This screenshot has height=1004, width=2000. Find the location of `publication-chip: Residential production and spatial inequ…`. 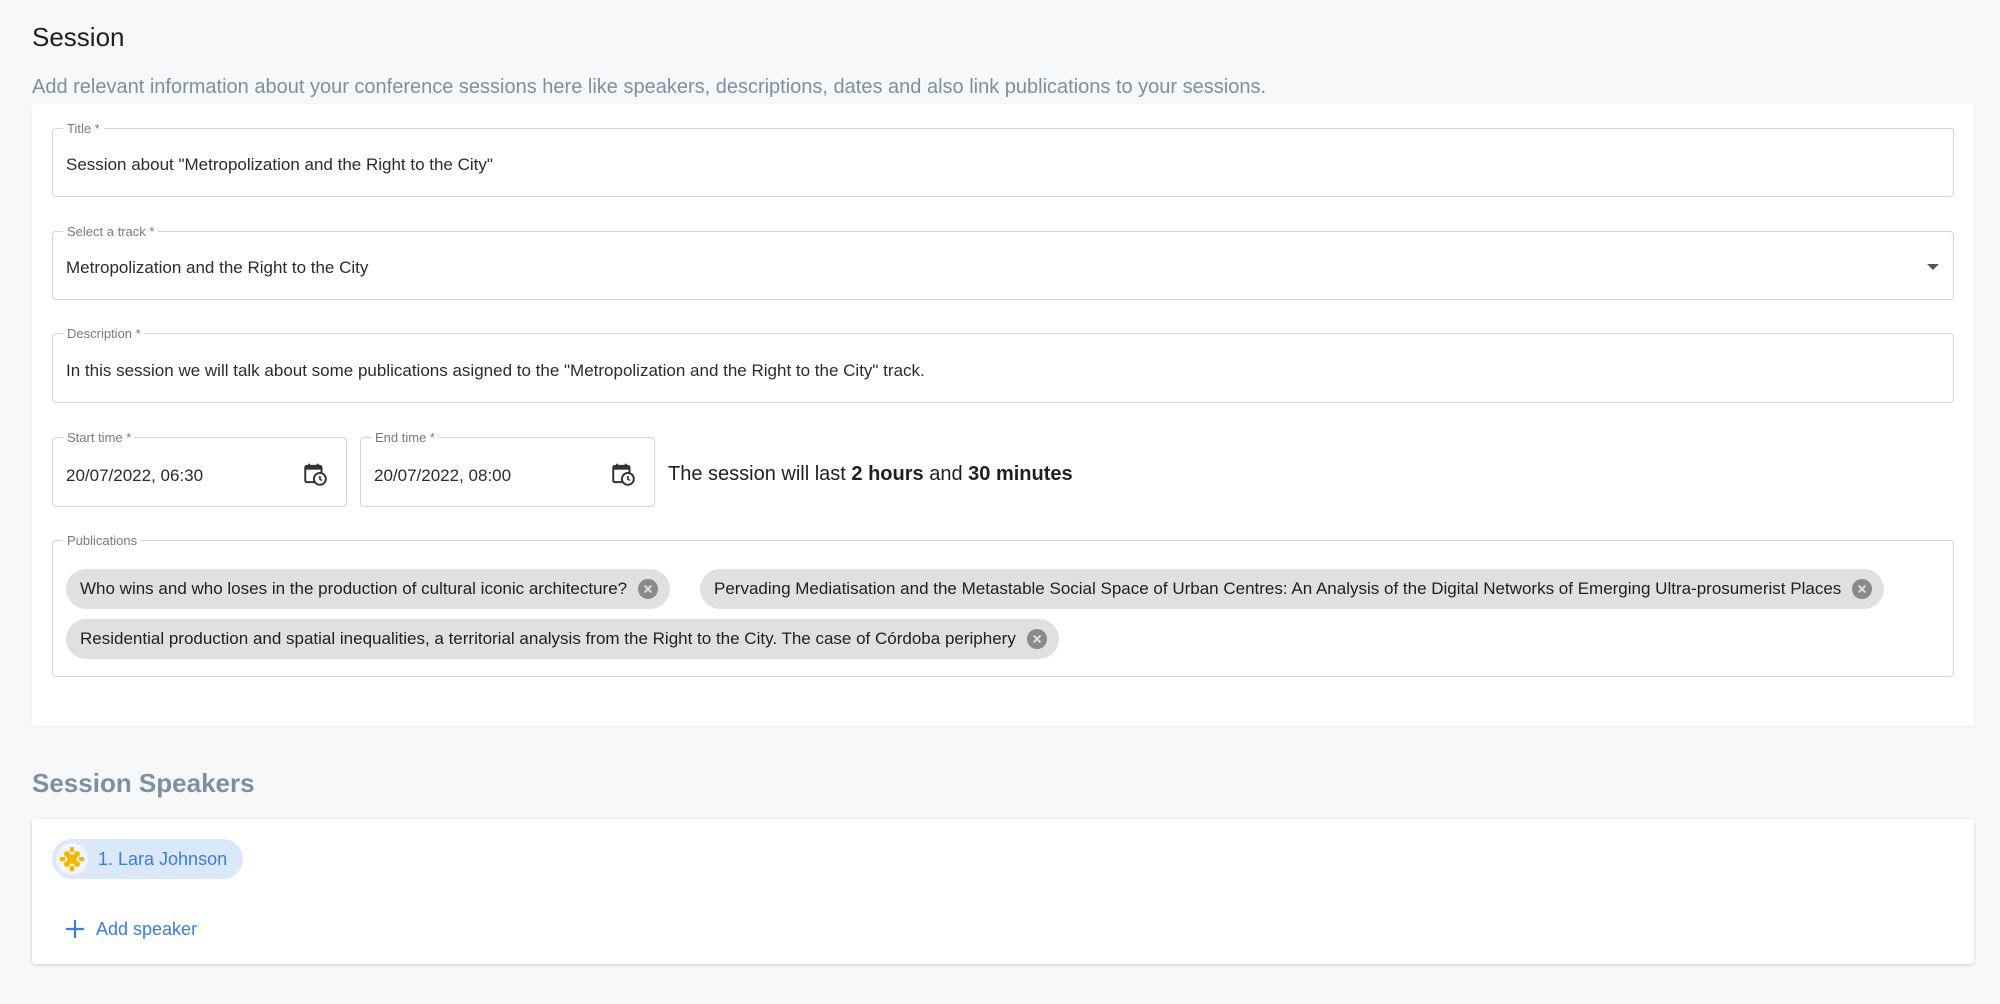

publication-chip: Residential production and spatial inequ… is located at coordinates (562, 639).